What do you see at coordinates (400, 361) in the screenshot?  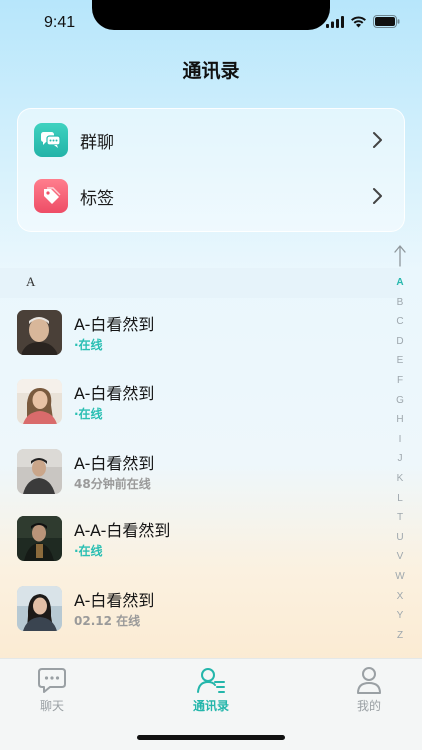 I see `index-letter-e: E` at bounding box center [400, 361].